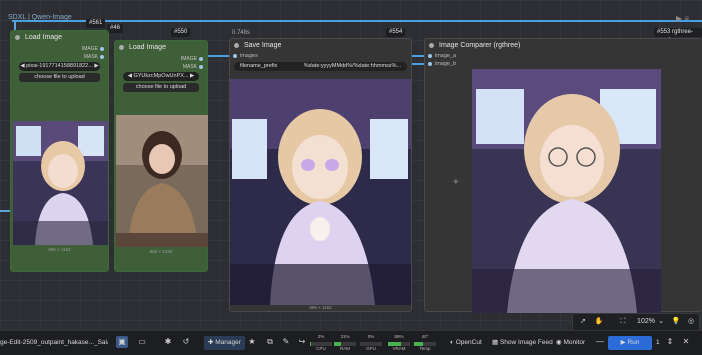 The image size is (702, 355). Describe the element at coordinates (96, 23) in the screenshot. I see `node-badge: #561` at that location.